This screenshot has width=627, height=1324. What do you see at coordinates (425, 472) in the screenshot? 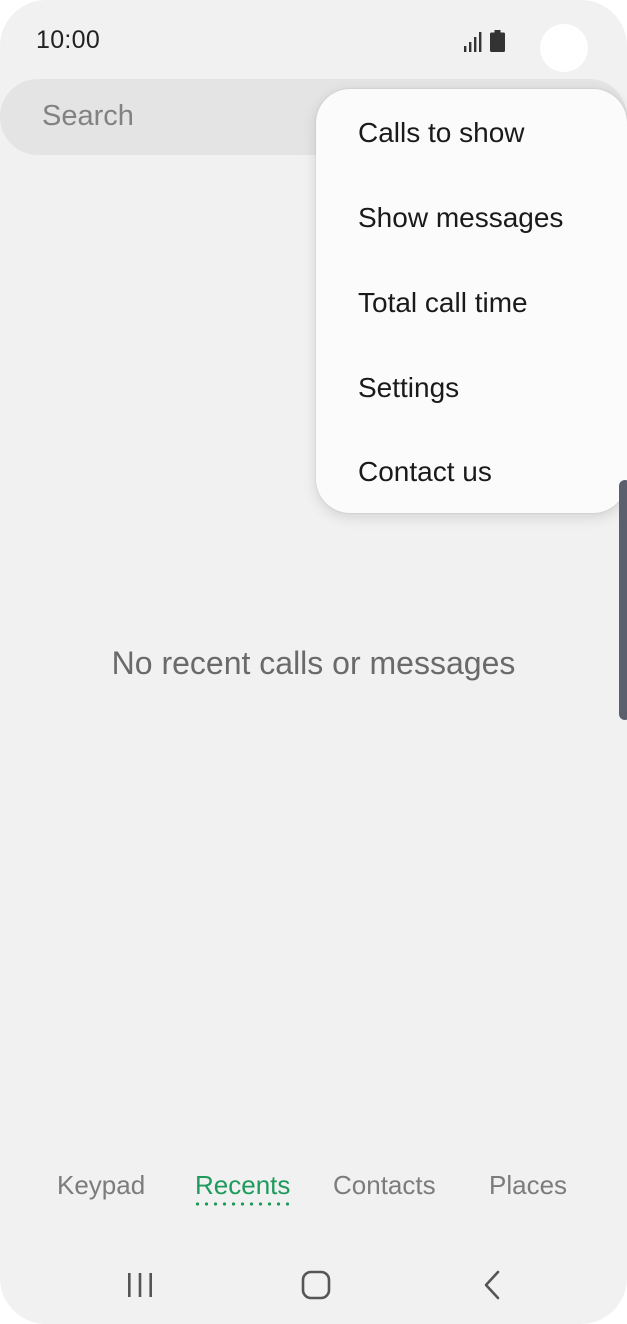
I see `menu-item-contact-us: Contact us` at bounding box center [425, 472].